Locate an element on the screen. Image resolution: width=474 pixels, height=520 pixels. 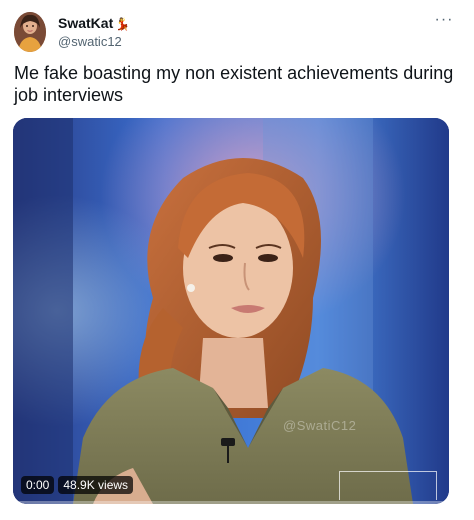
video-progress-bar is located at coordinates (231, 502).